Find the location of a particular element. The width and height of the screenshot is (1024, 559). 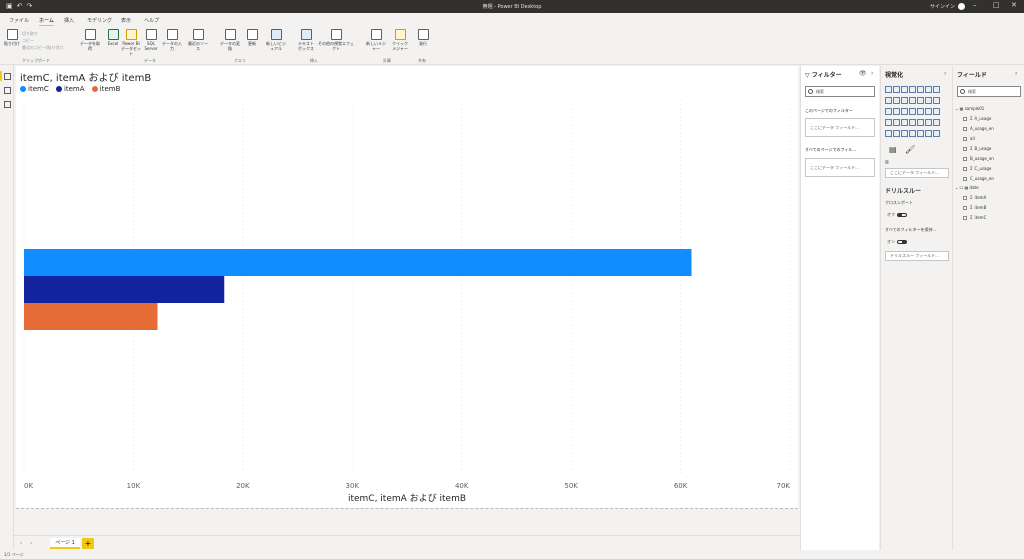

field-row: C_usage_en is located at coordinates (978, 178).